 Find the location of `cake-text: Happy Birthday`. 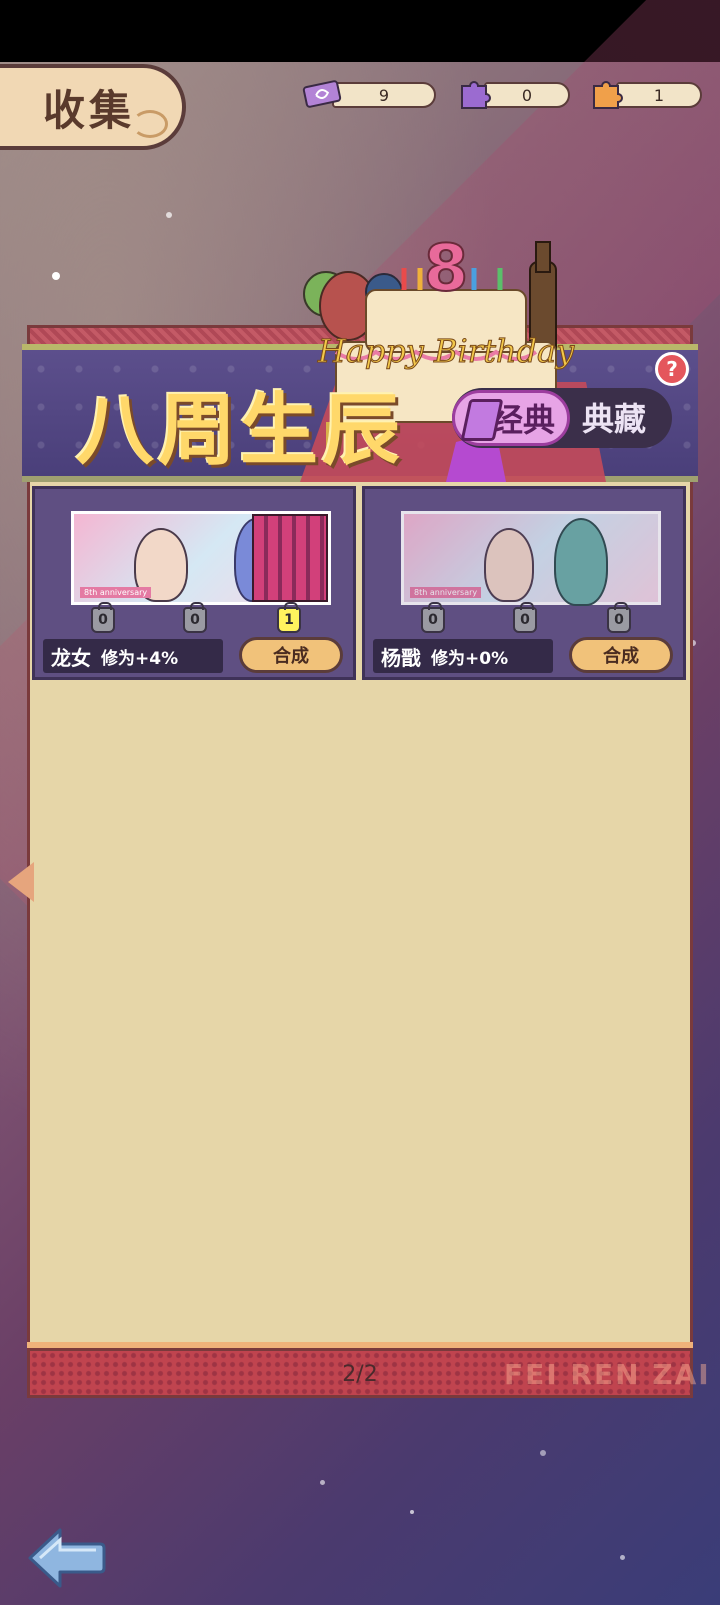

cake-text: Happy Birthday is located at coordinates (446, 351).